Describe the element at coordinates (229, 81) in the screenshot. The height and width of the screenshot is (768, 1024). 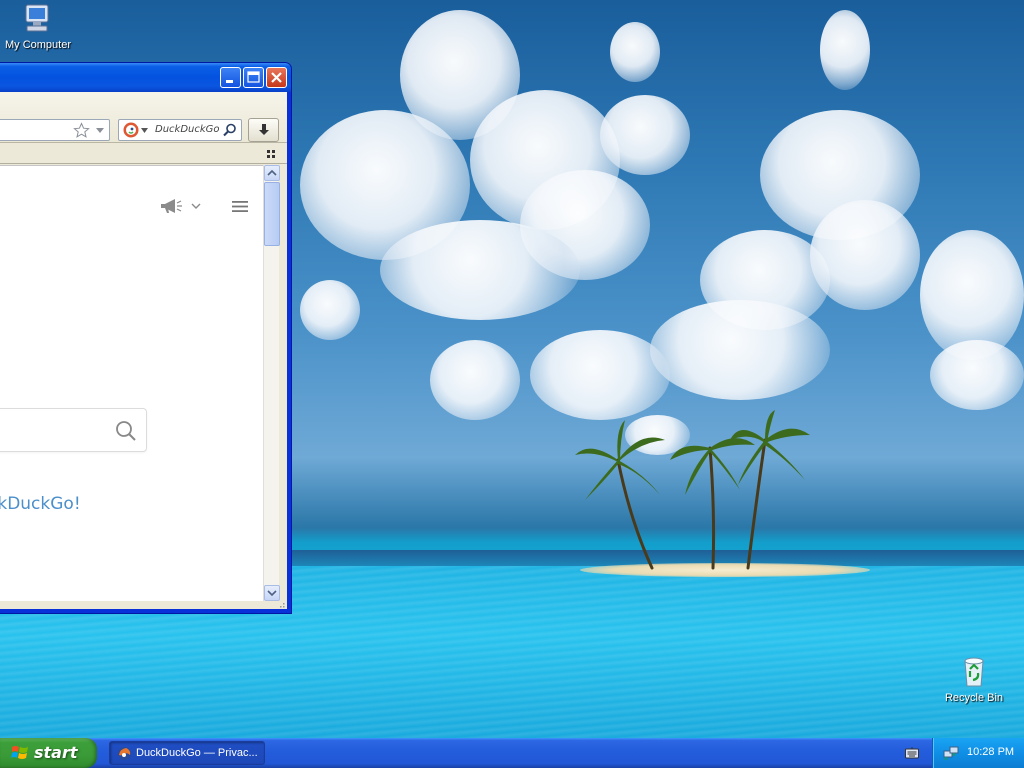
I see `minimize-icon` at that location.